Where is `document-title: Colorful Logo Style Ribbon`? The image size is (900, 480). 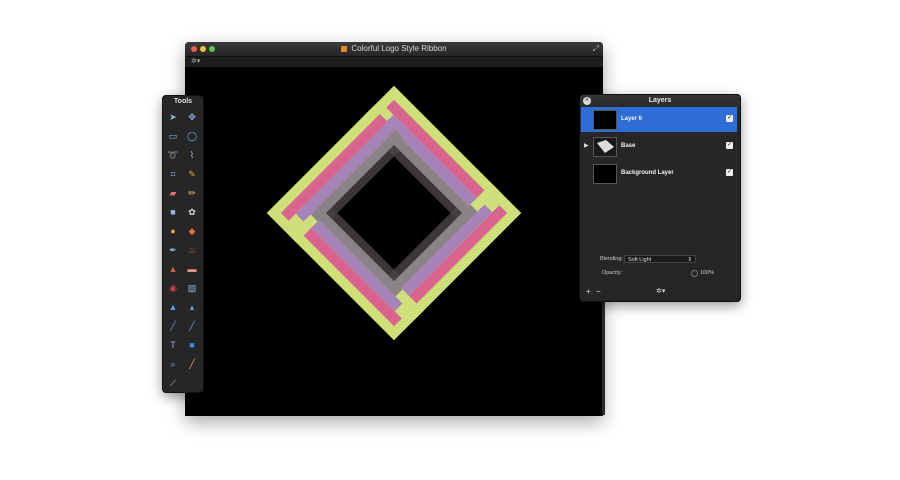
document-title: Colorful Logo Style Ribbon is located at coordinates (399, 48).